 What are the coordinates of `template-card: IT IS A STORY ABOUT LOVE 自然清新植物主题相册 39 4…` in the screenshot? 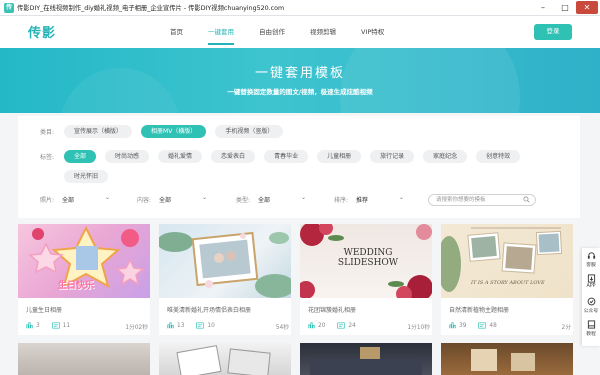 It's located at (507, 279).